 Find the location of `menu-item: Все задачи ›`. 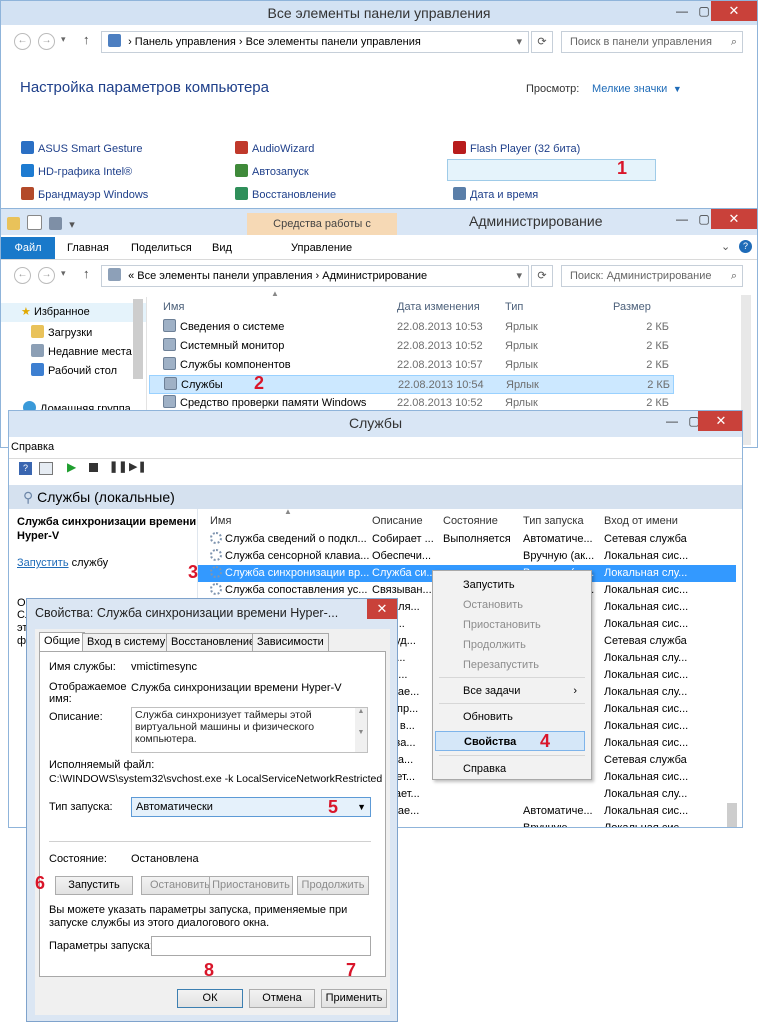

menu-item: Все задачи › is located at coordinates (510, 691).